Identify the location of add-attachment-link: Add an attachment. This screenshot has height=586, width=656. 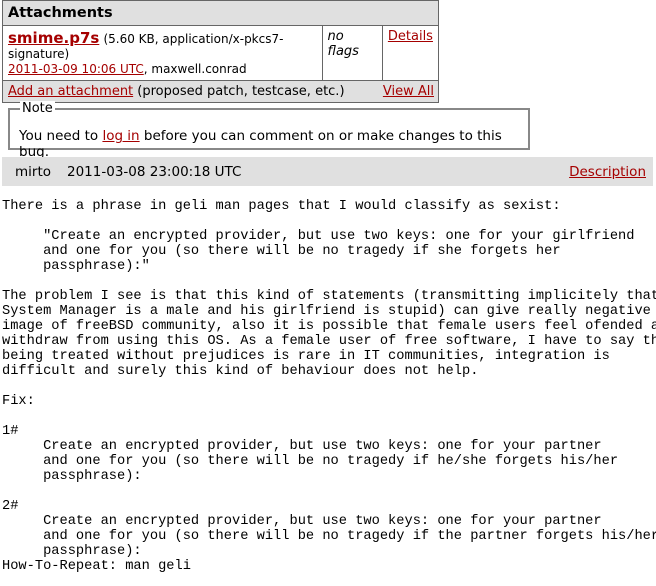
(70, 91).